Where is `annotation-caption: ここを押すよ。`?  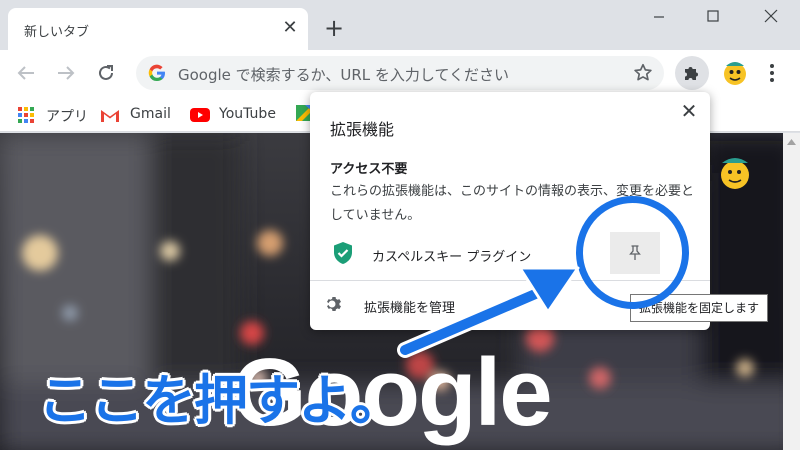 annotation-caption: ここを押すよ。 is located at coordinates (221, 400).